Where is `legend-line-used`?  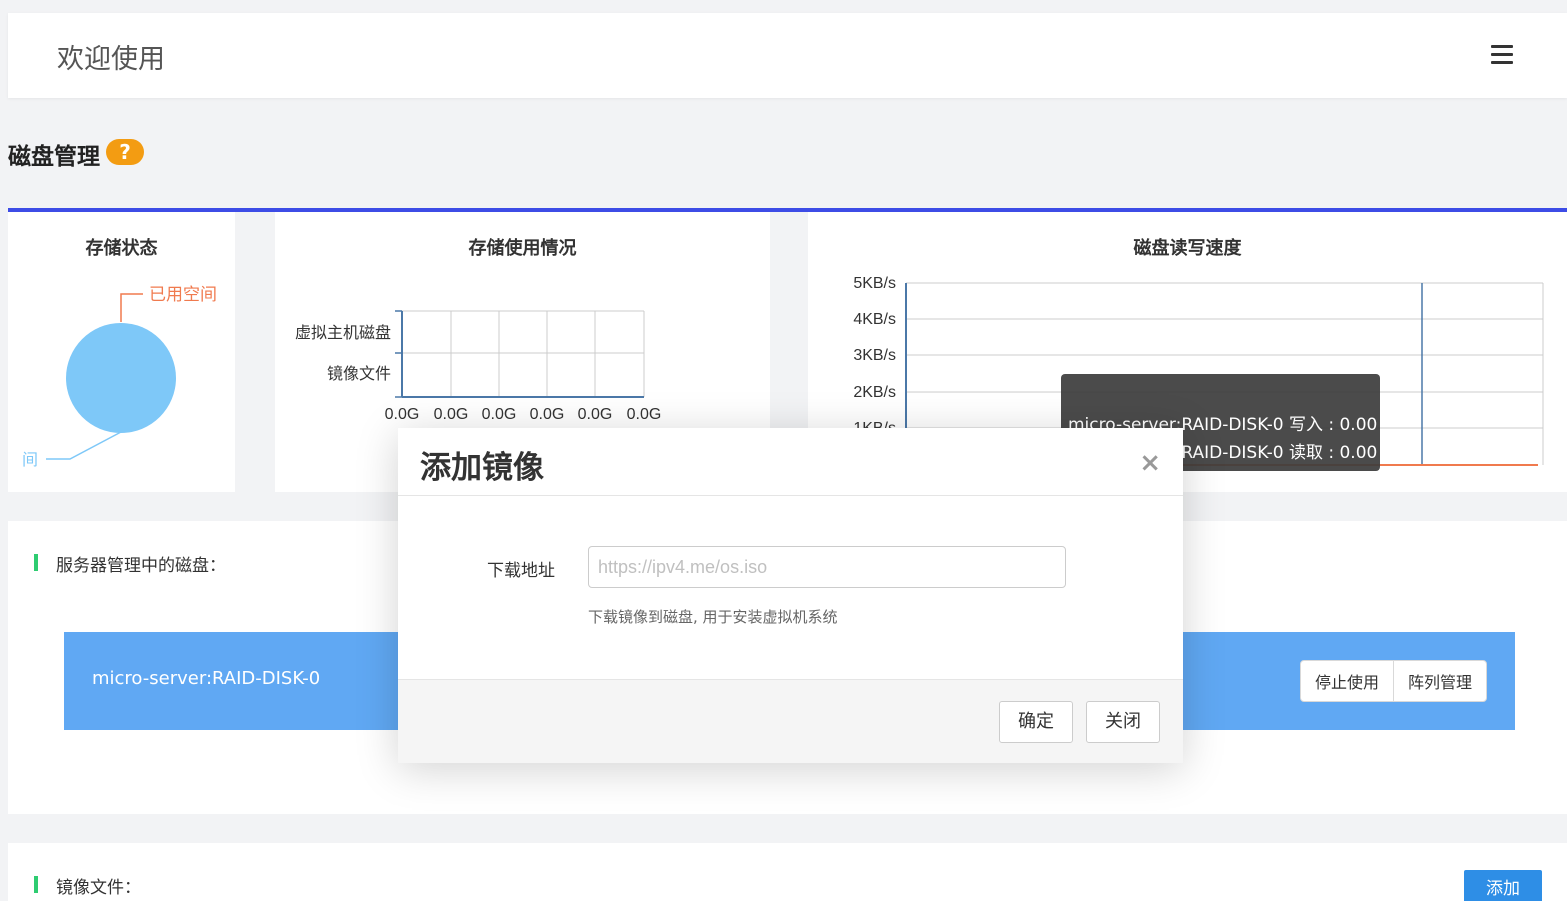
legend-line-used is located at coordinates (131, 307).